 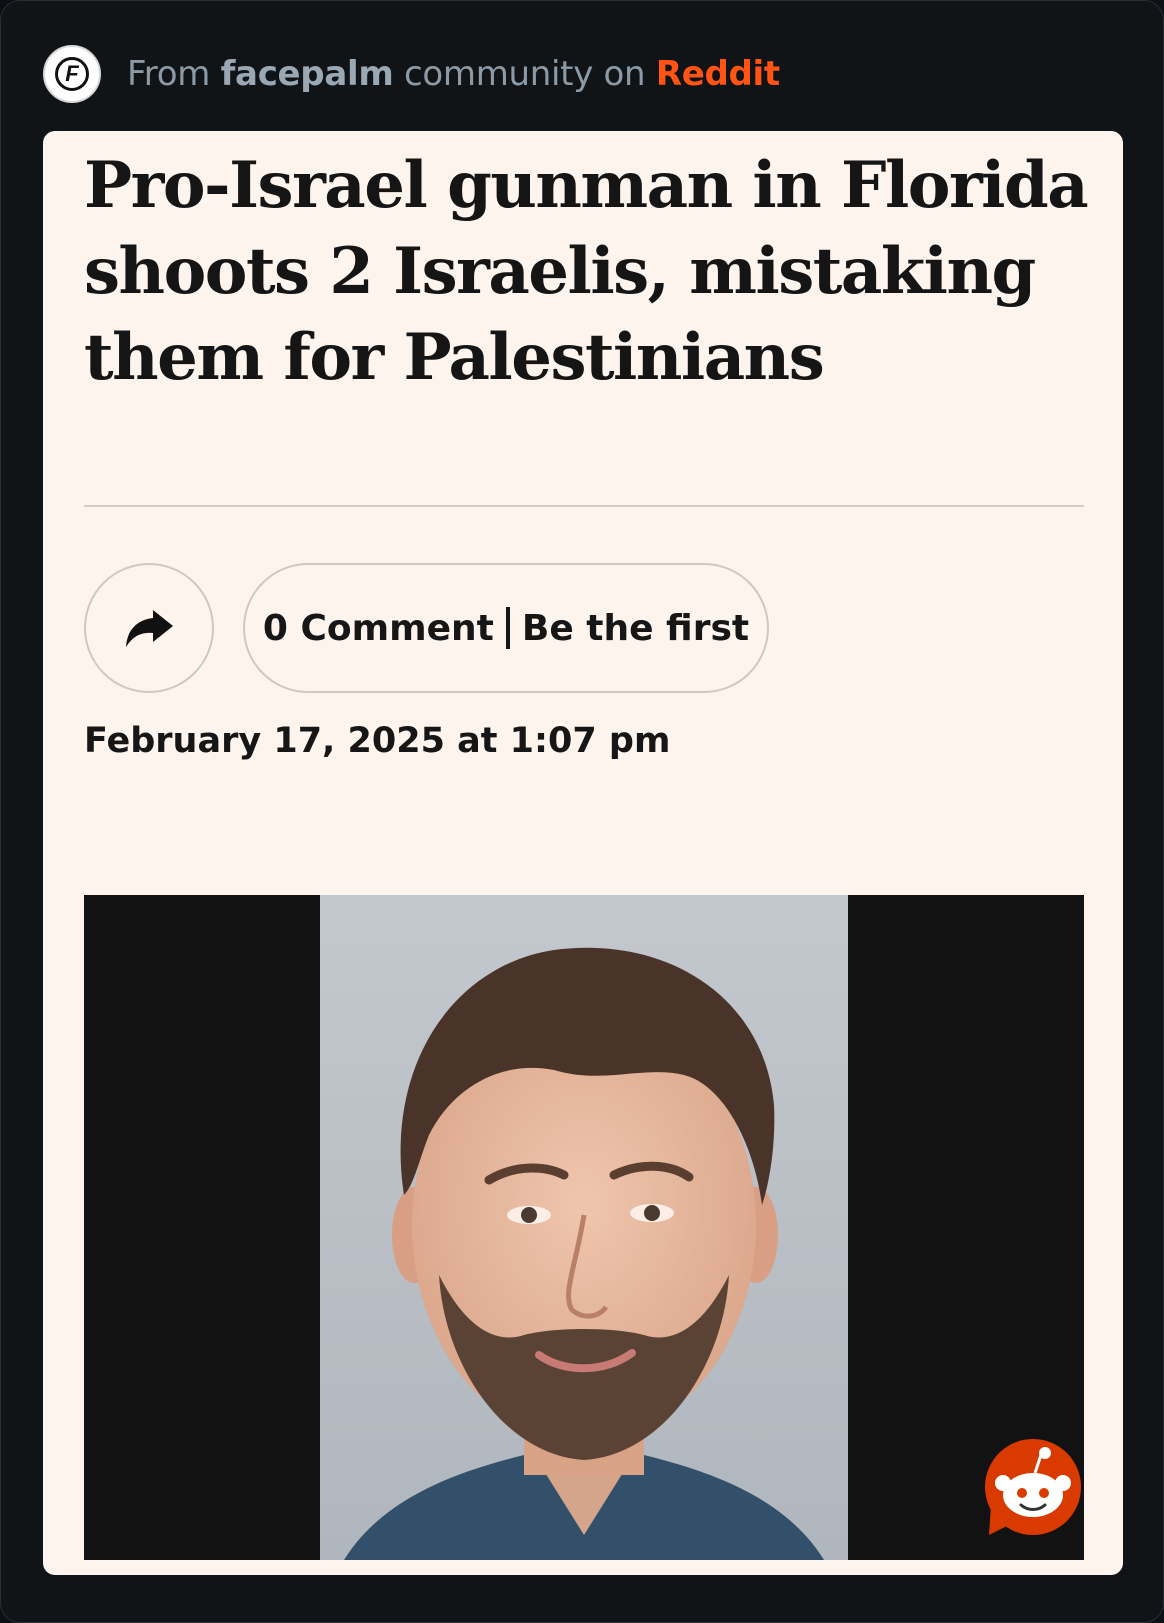 I want to click on article-date: February 17, 2025 at 1:07 pm, so click(x=377, y=741).